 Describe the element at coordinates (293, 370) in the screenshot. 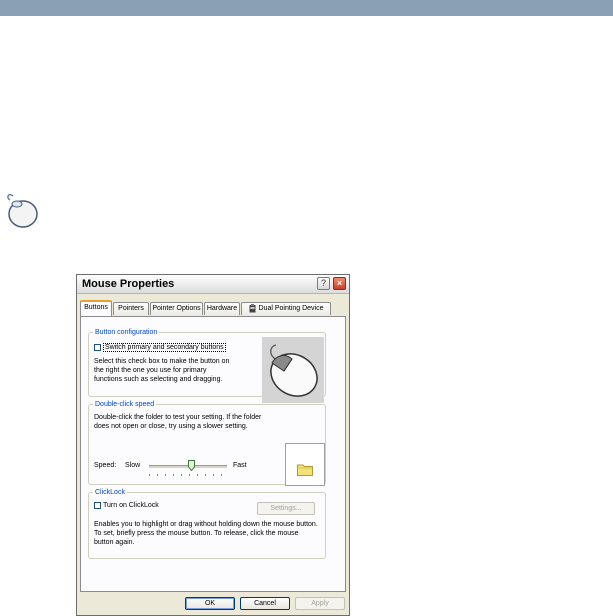

I see `mouse-preview-icon` at that location.